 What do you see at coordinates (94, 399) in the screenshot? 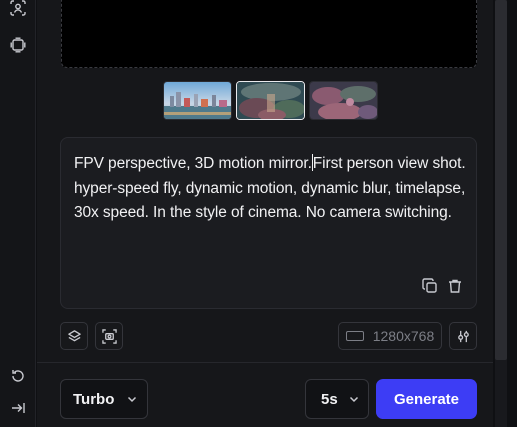
I see `model-label: Turbo` at bounding box center [94, 399].